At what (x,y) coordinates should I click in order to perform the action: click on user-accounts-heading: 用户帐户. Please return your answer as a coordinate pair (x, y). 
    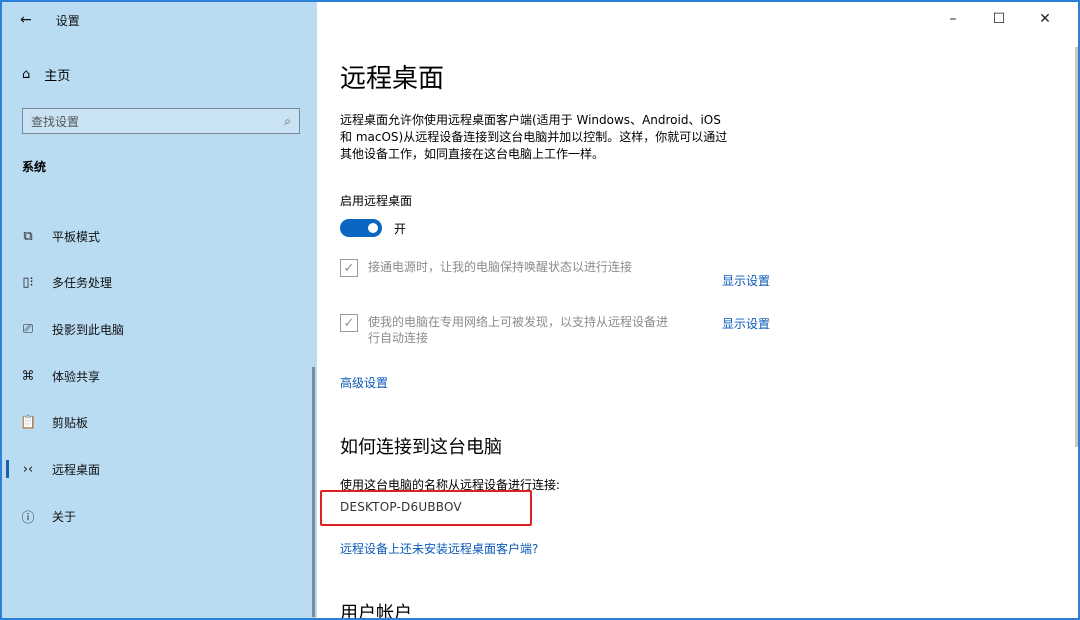
    Looking at the image, I should click on (376, 611).